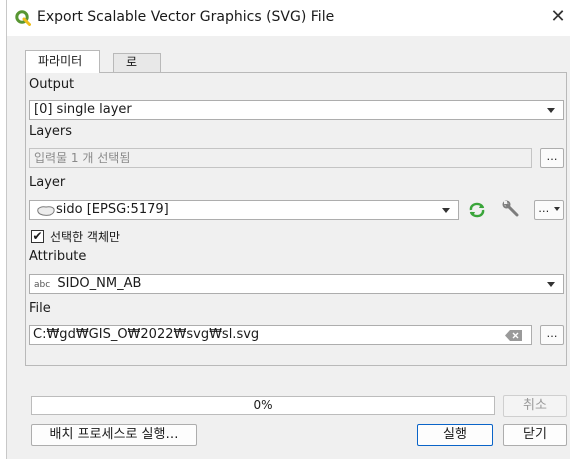  I want to click on polygon-layer-icon, so click(46, 211).